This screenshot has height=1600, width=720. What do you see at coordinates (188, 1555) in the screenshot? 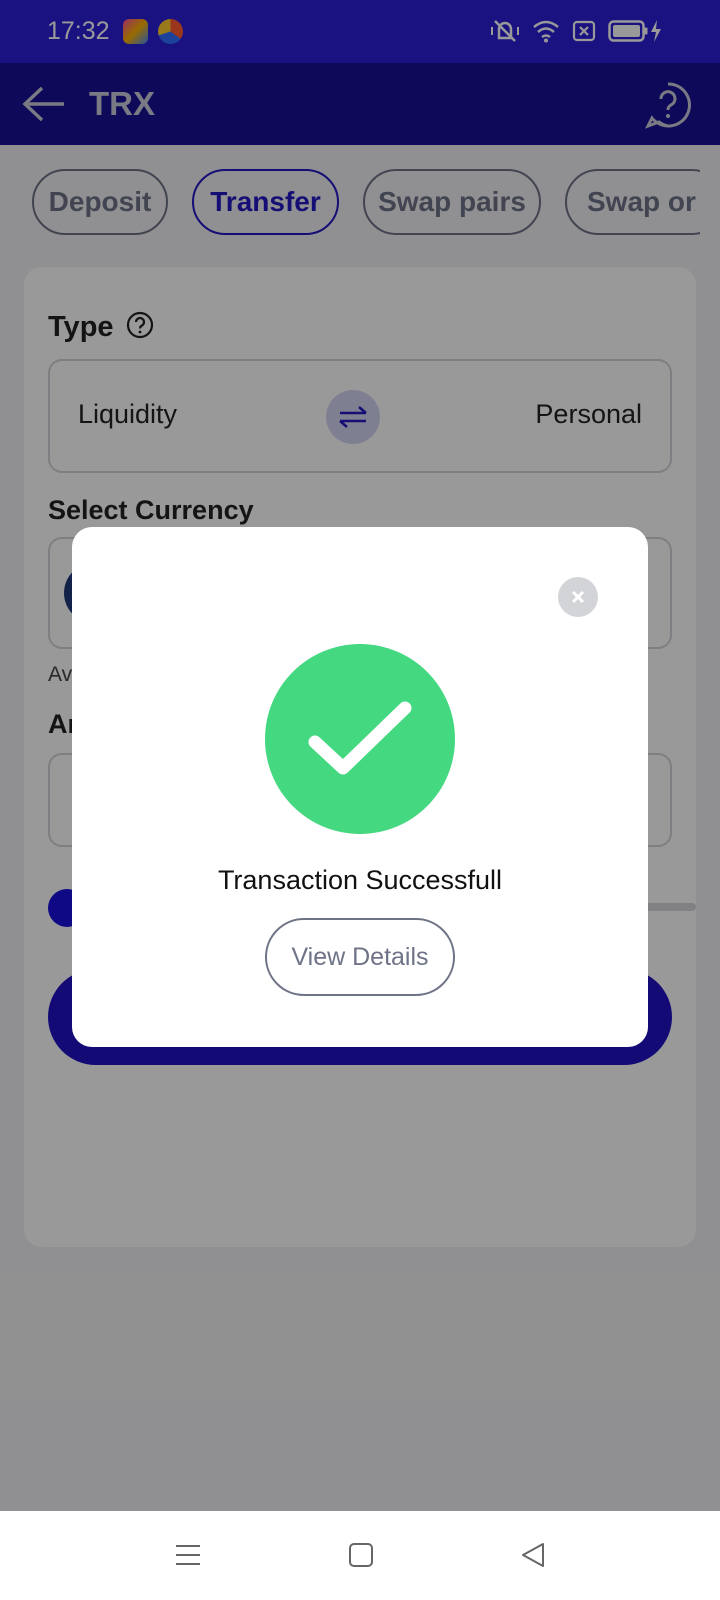
I see `menu-icon` at bounding box center [188, 1555].